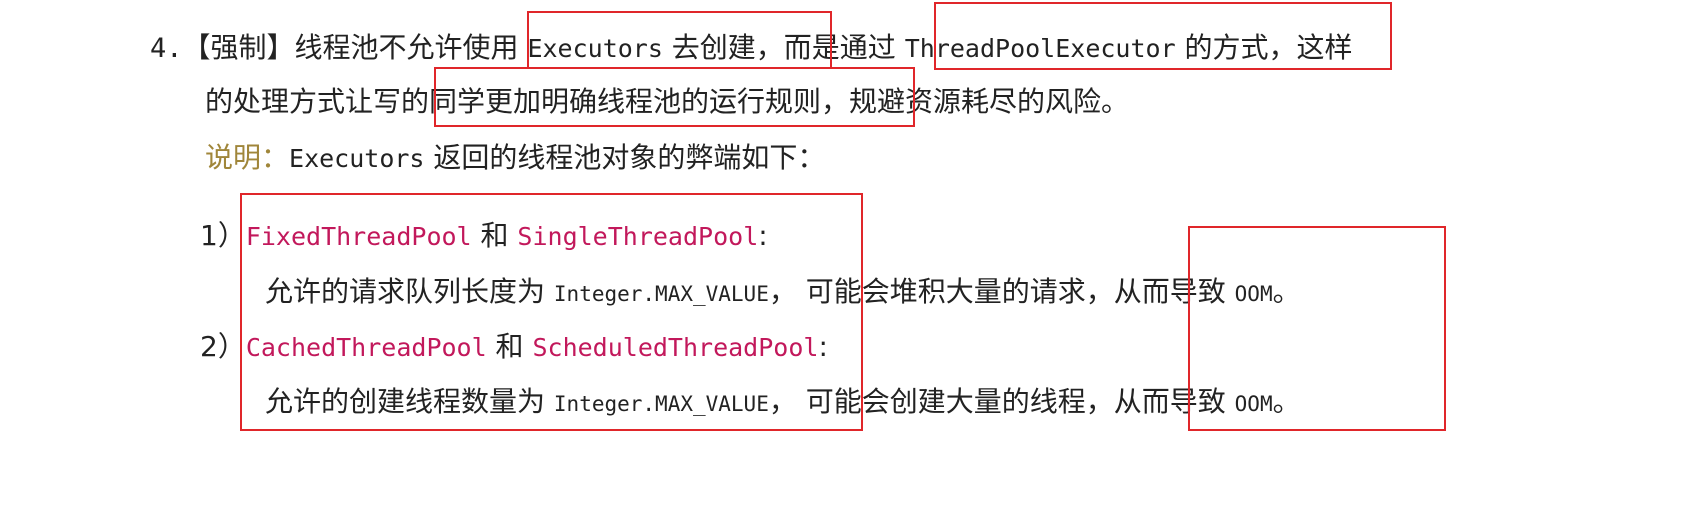 This screenshot has width=1705, height=512. Describe the element at coordinates (223, 346) in the screenshot. I see `item-marker: 2）` at that location.